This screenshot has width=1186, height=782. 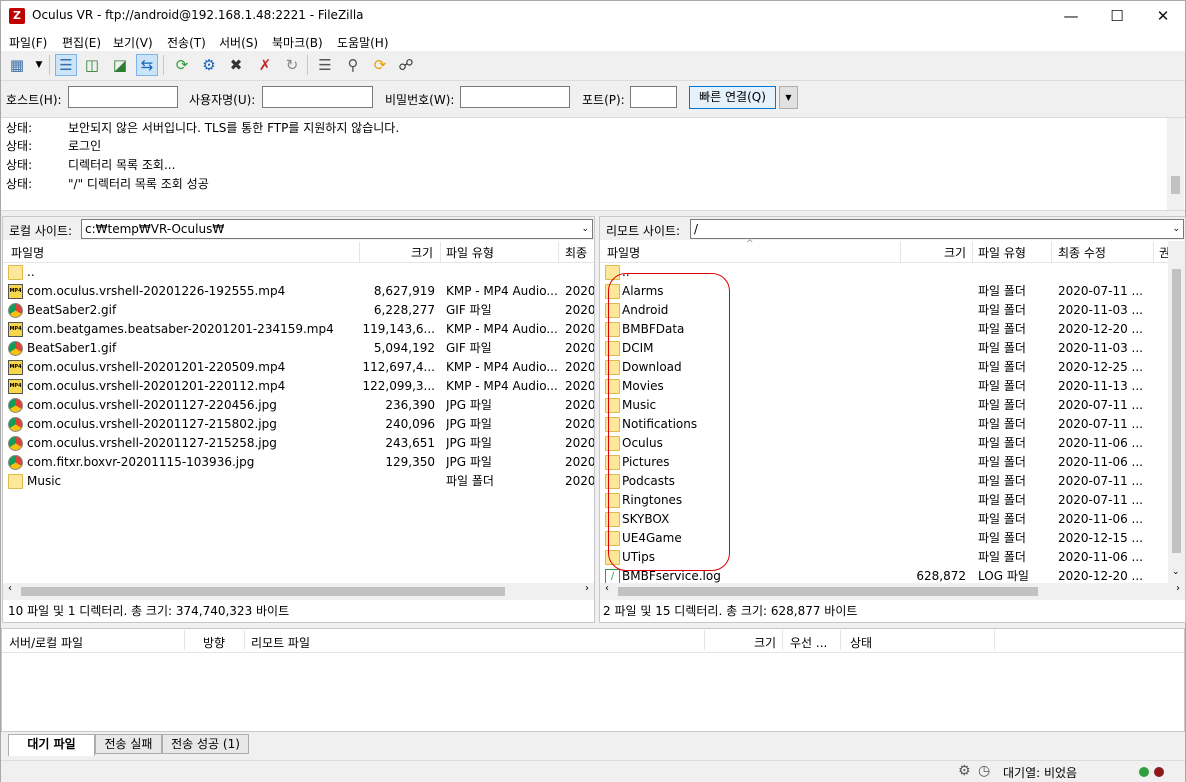 I want to click on toggle-local-tree-icon: ◫, so click(x=92, y=65).